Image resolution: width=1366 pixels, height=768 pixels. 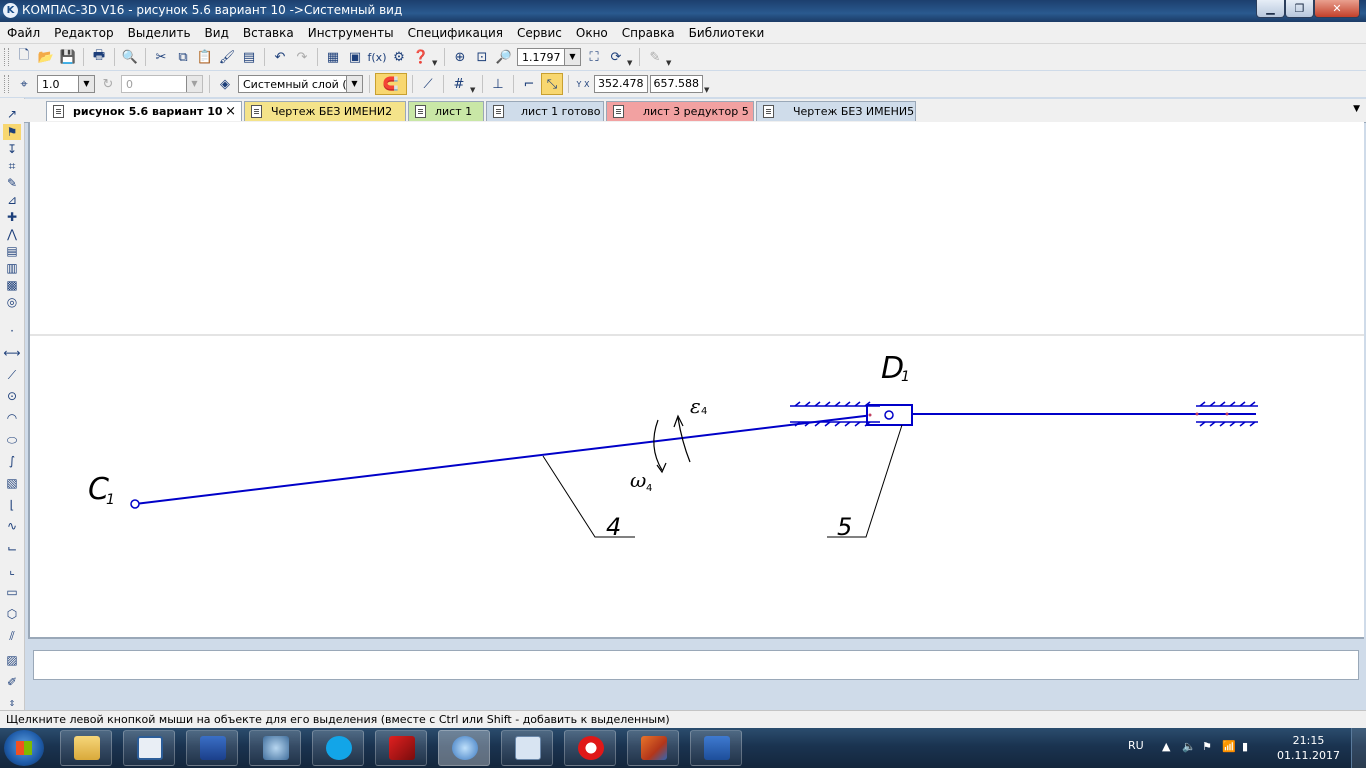 I want to click on cut-icon: ✂, so click(x=161, y=57).